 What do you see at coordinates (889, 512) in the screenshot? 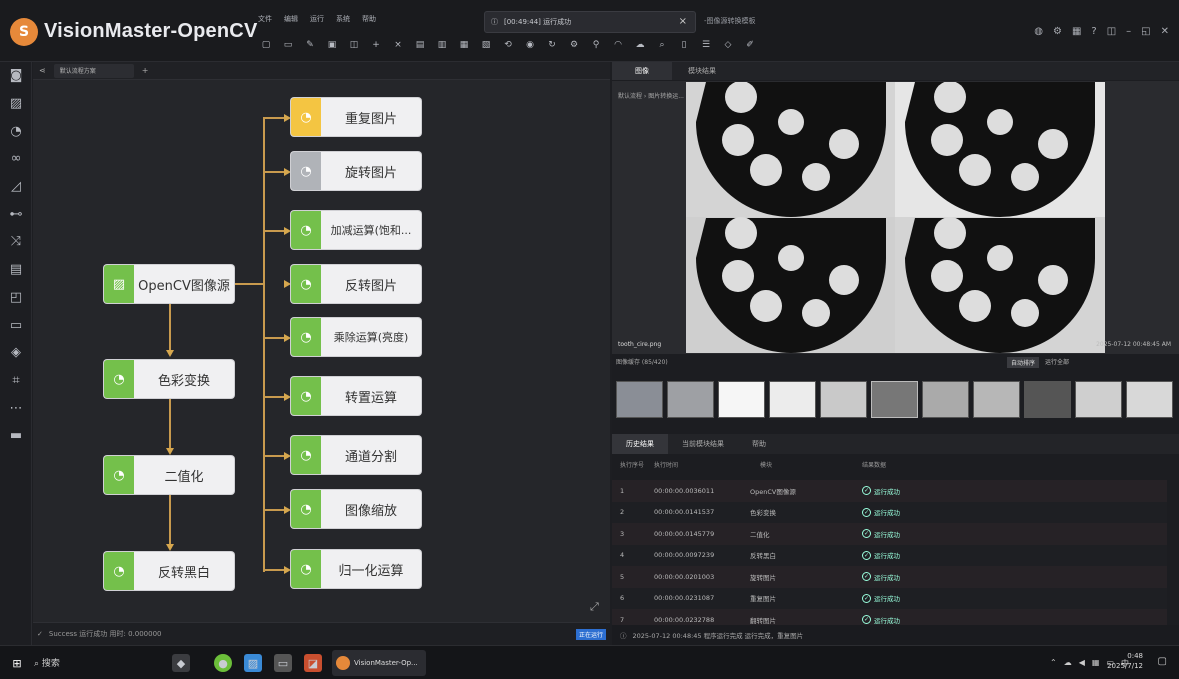
I see `table-row: 2 00:00:00.0141537 色彩变换 ✓ 运行成功` at bounding box center [889, 512].